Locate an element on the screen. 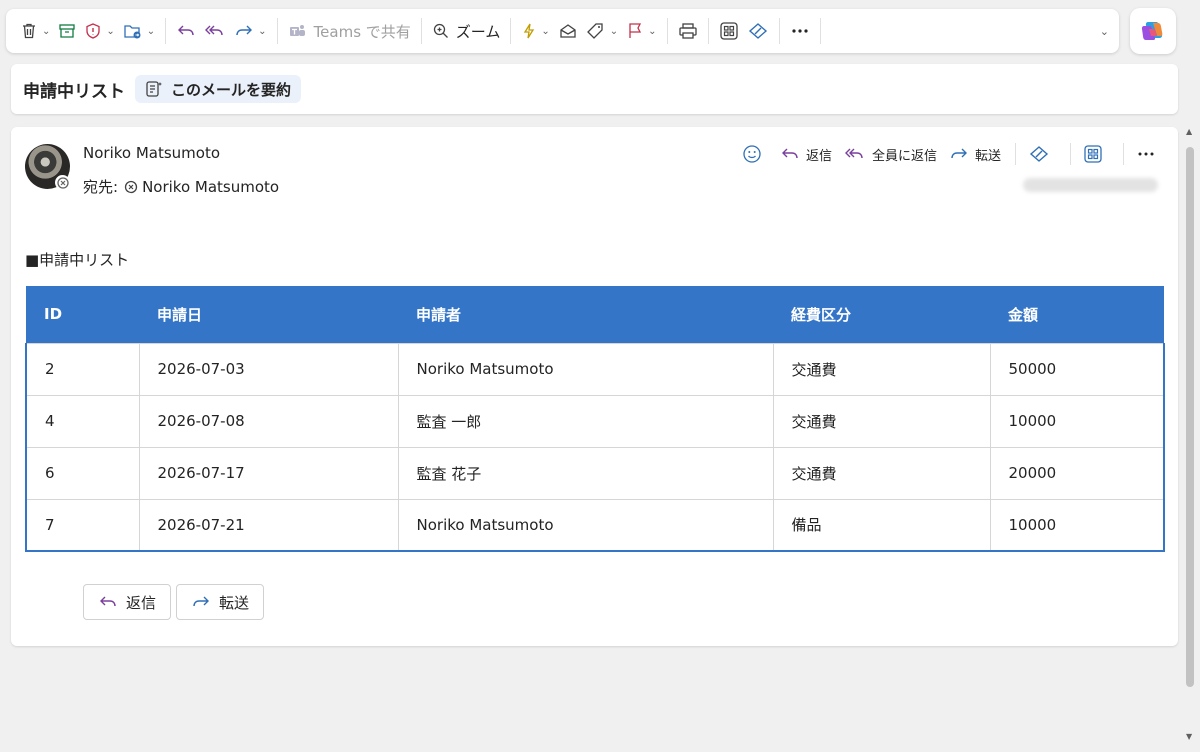  more-options-button is located at coordinates (800, 31).